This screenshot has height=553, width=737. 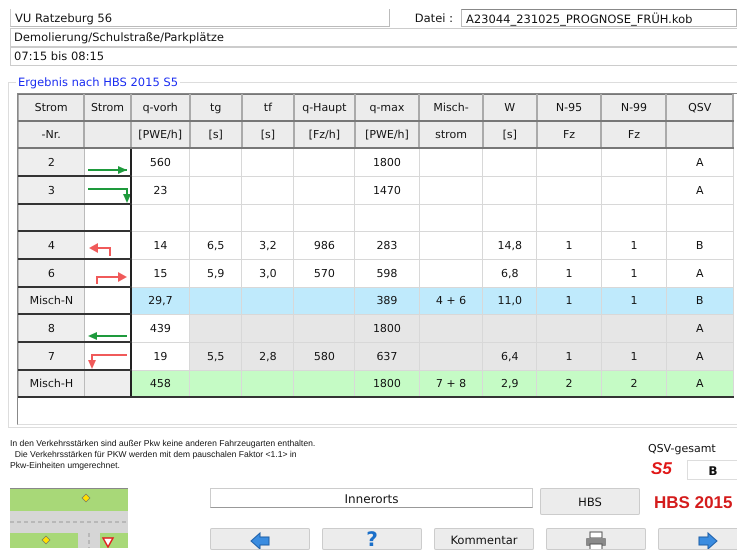 What do you see at coordinates (387, 356) in the screenshot?
I see `table-cell: 637` at bounding box center [387, 356].